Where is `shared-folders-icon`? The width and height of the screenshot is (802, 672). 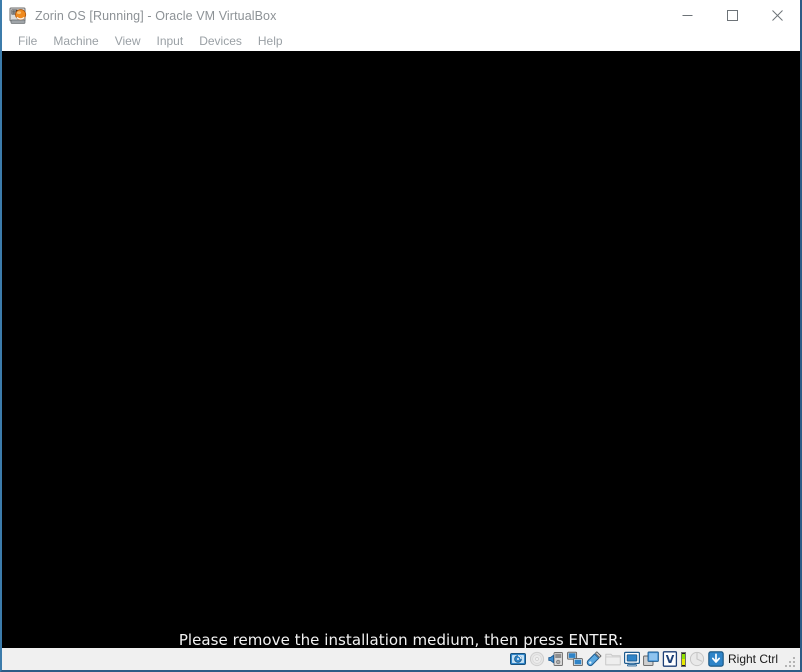
shared-folders-icon is located at coordinates (613, 659).